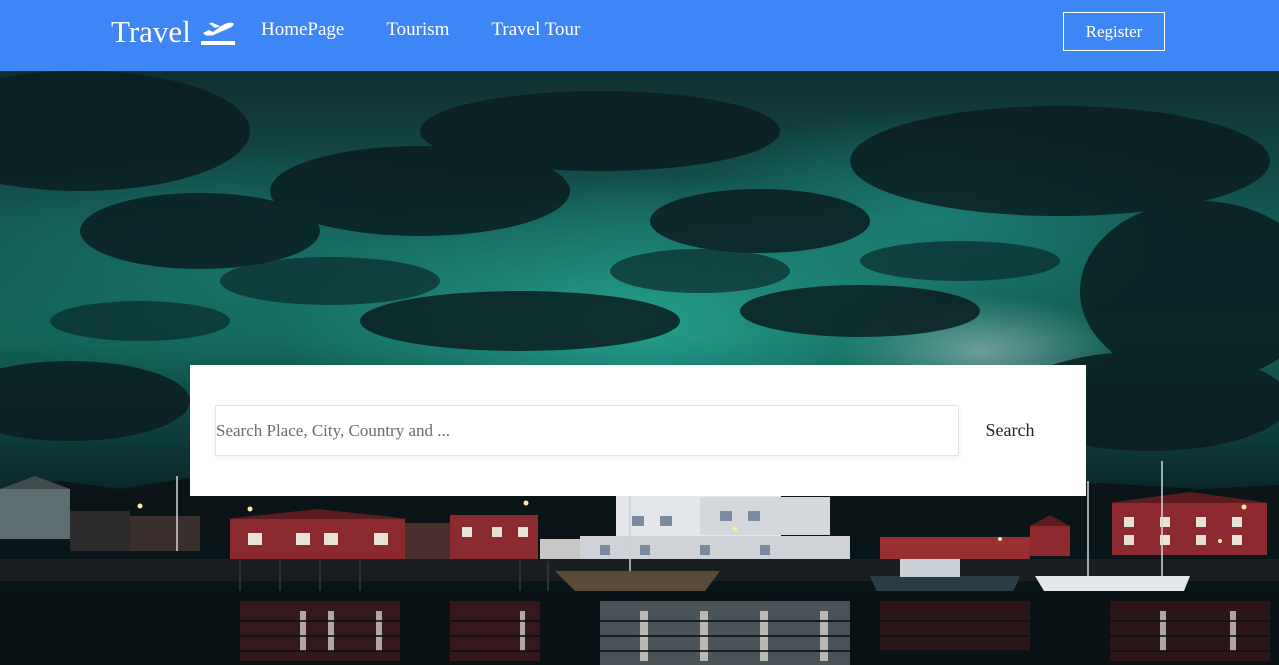 The image size is (1279, 665). I want to click on search-input, so click(587, 430).